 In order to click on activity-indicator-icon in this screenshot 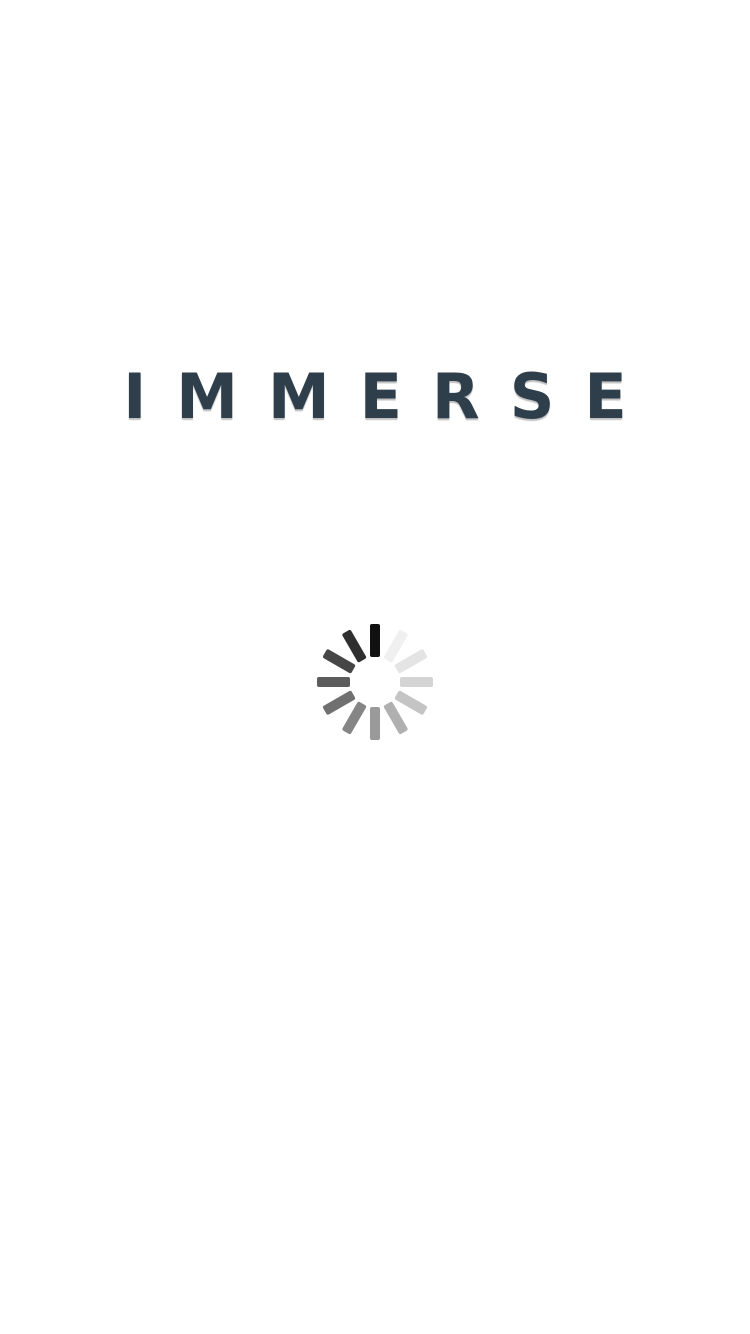, I will do `click(375, 682)`.